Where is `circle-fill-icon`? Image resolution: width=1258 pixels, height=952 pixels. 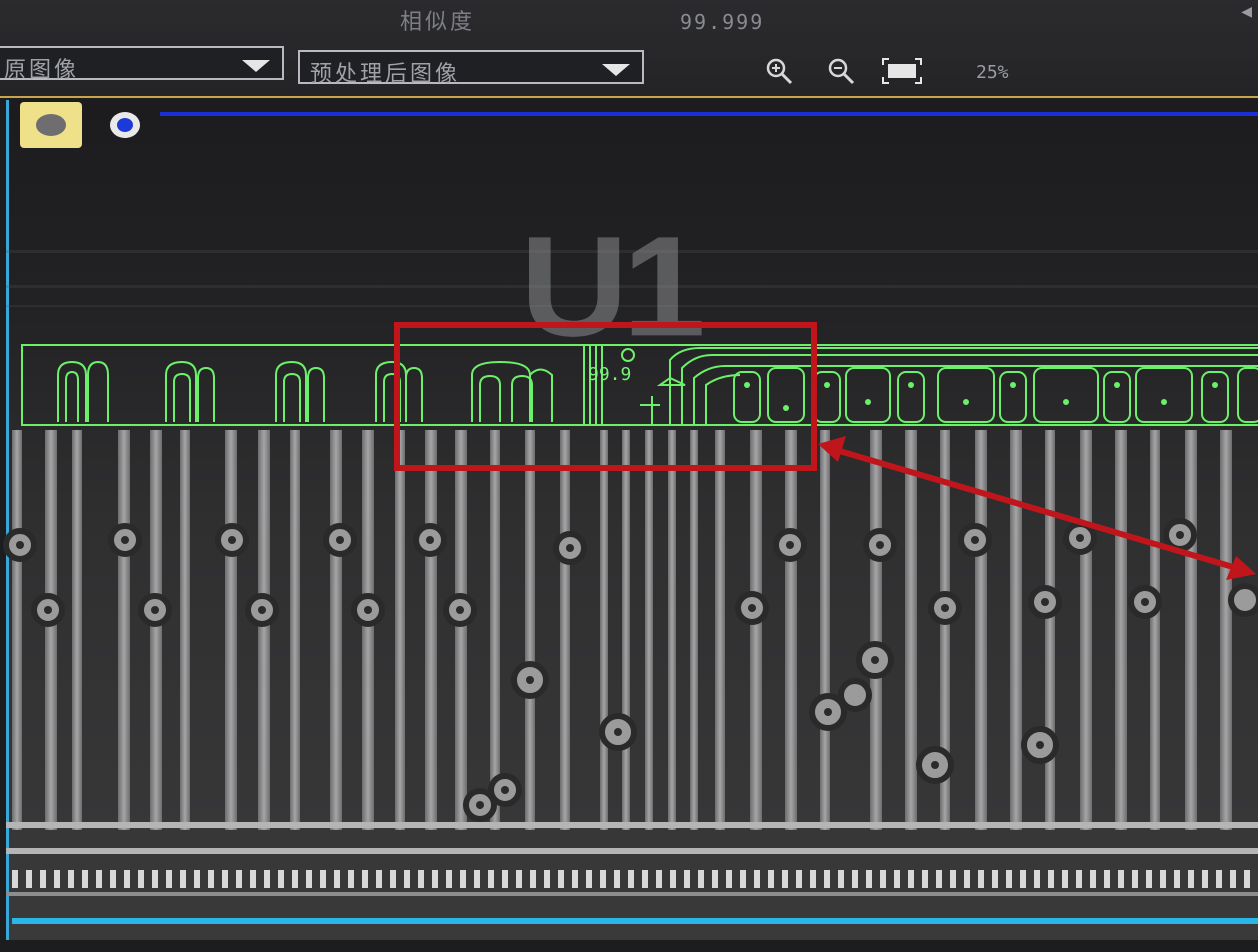
circle-fill-icon is located at coordinates (51, 125).